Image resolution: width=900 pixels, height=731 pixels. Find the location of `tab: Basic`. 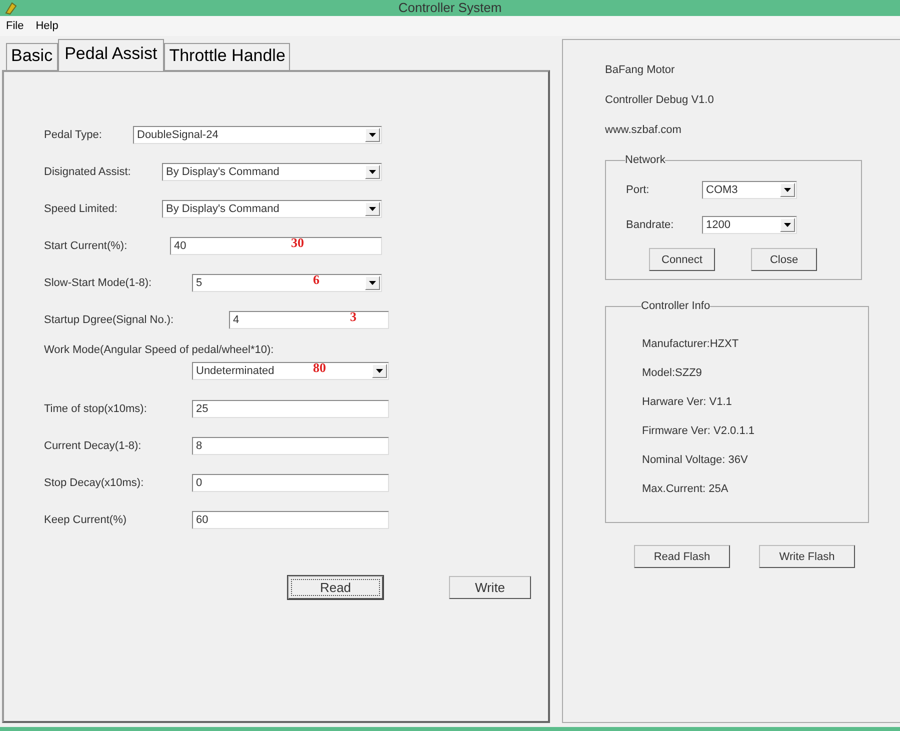

tab: Basic is located at coordinates (32, 56).